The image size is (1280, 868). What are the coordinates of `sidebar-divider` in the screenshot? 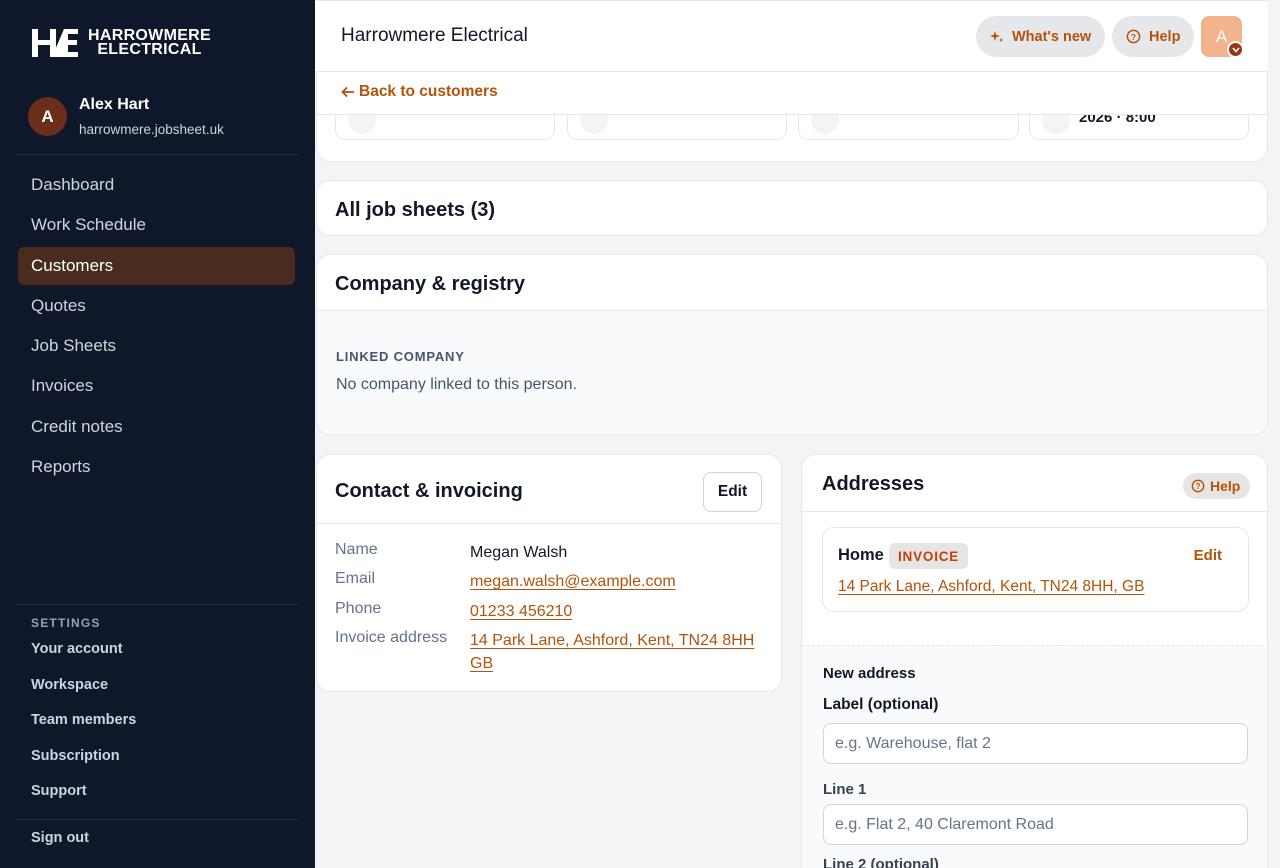 It's located at (156, 154).